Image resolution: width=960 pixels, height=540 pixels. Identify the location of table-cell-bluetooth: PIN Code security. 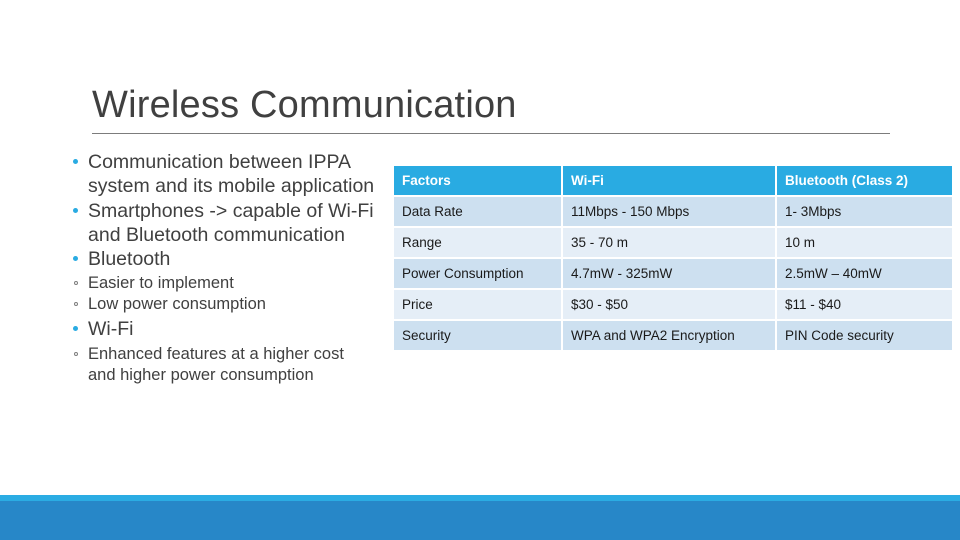
(864, 335).